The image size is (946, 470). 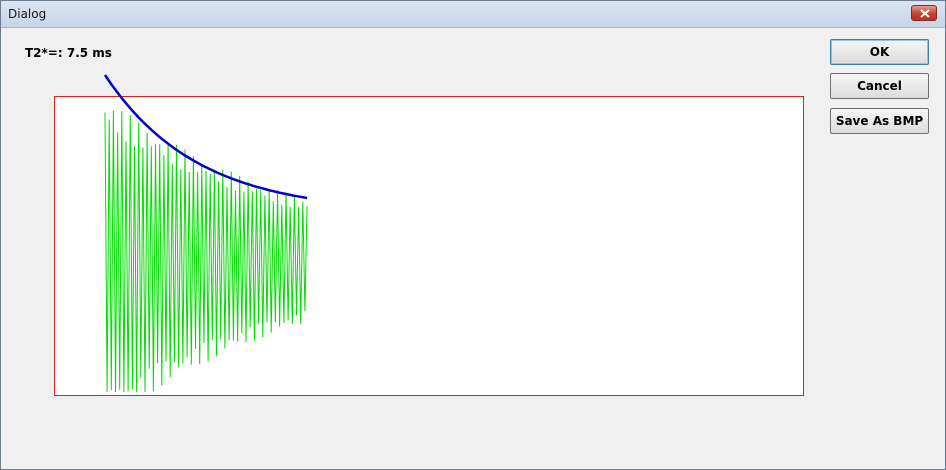 What do you see at coordinates (879, 52) in the screenshot?
I see `ok-button: OK` at bounding box center [879, 52].